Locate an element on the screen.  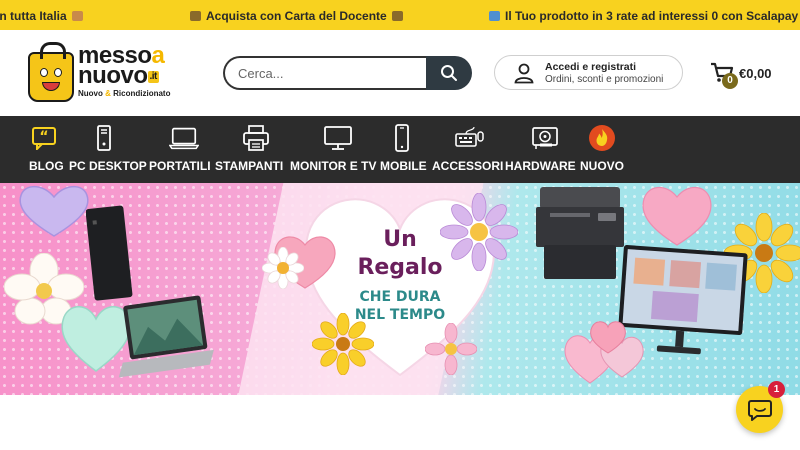
logo-bag-mascot is located at coordinates (51, 72).